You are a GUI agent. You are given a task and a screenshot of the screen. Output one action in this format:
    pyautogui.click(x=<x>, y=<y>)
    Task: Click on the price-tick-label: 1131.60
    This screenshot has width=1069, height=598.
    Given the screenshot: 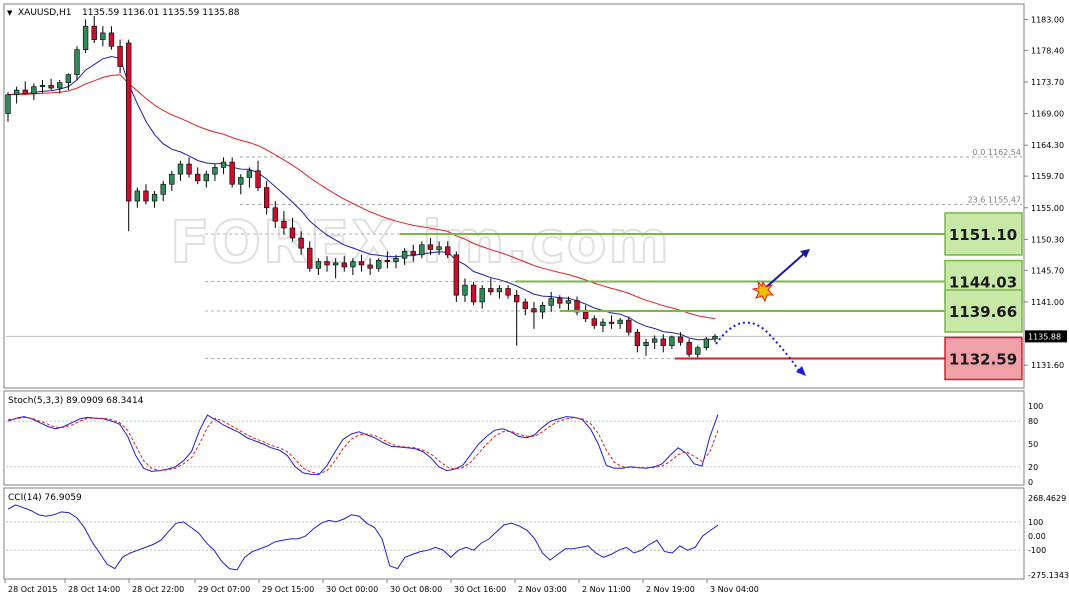 What is the action you would take?
    pyautogui.click(x=1047, y=365)
    